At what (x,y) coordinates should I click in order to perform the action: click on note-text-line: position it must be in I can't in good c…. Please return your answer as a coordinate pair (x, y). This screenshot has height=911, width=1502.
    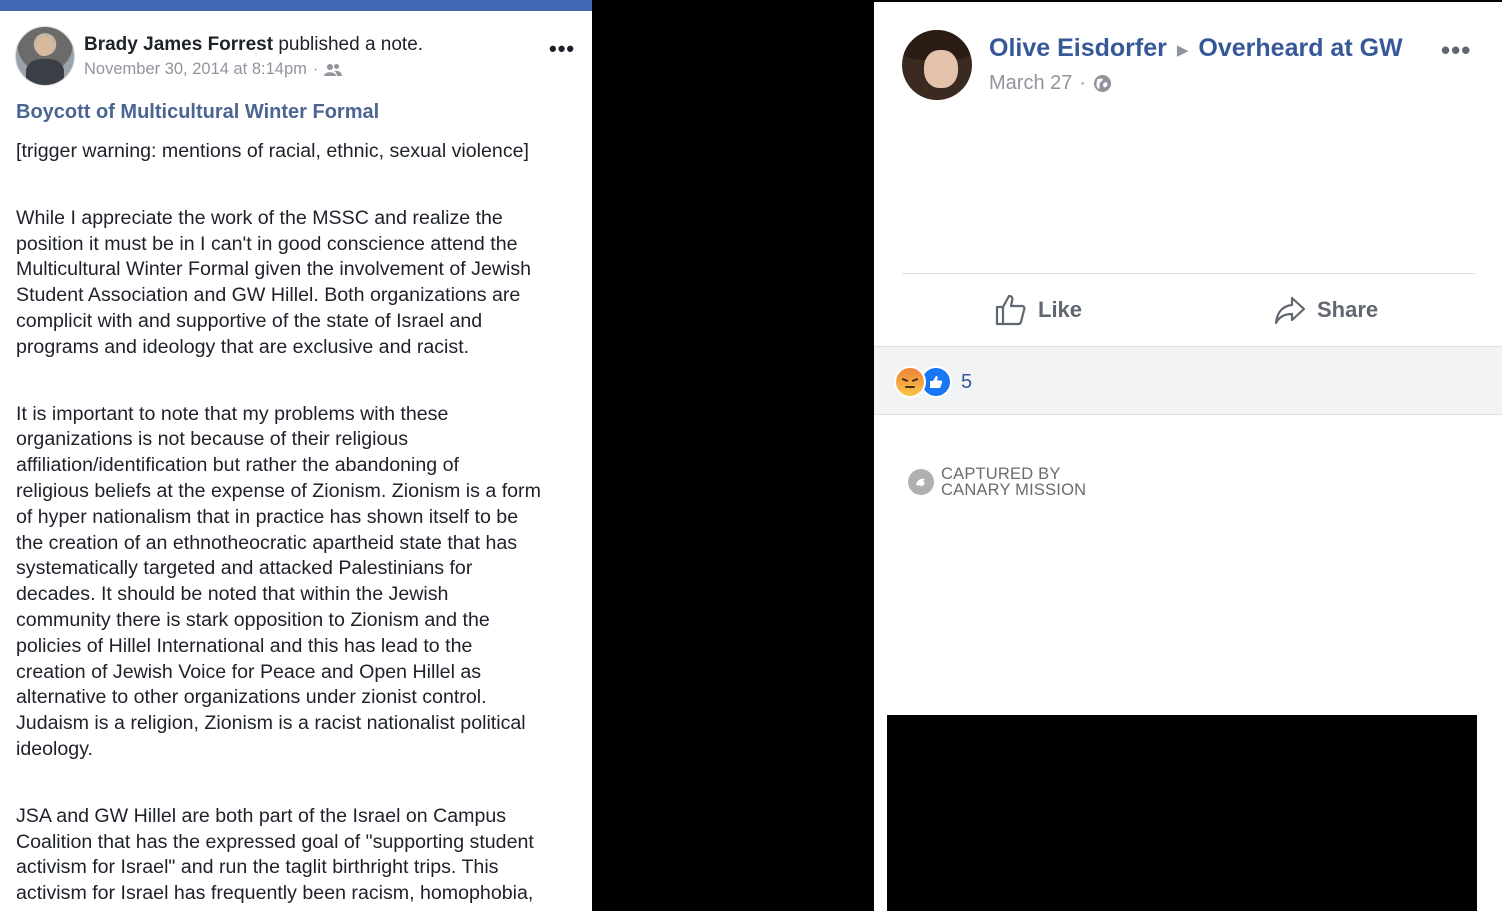
    Looking at the image, I should click on (267, 243).